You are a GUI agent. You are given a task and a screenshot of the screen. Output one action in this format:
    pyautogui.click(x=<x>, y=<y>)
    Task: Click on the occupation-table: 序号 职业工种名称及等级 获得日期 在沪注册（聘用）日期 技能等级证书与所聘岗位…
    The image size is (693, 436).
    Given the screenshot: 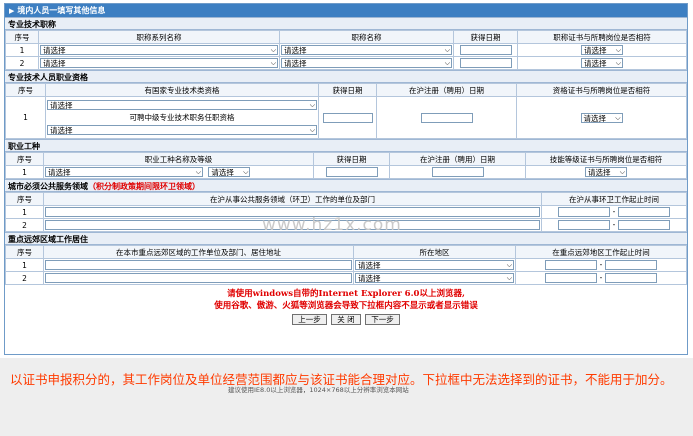 What is the action you would take?
    pyautogui.click(x=346, y=165)
    